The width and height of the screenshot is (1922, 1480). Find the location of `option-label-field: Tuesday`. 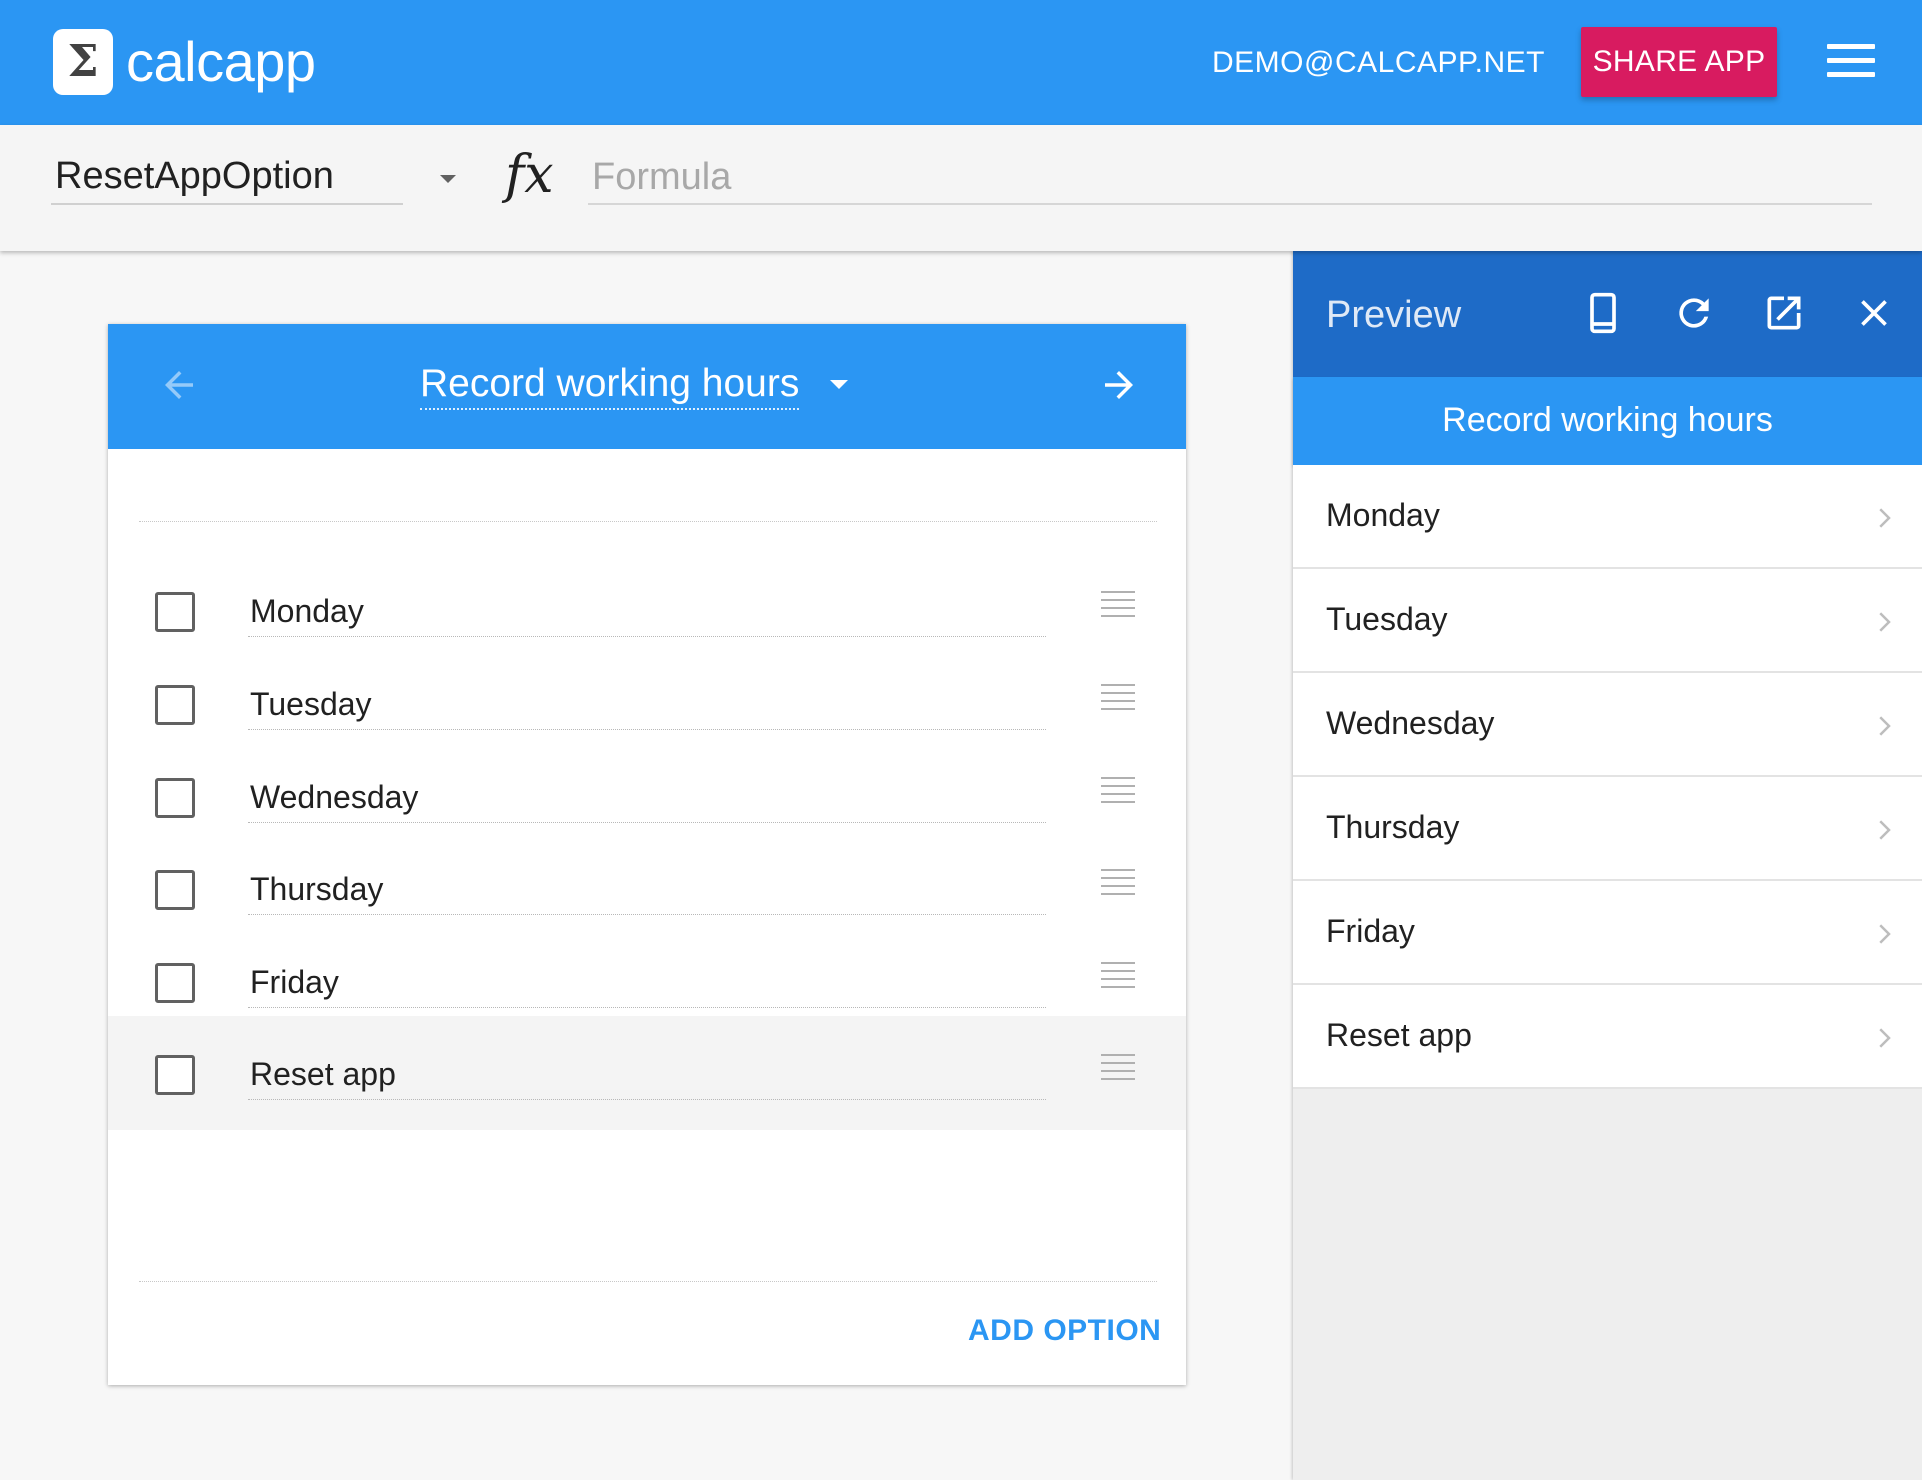

option-label-field: Tuesday is located at coordinates (647, 706).